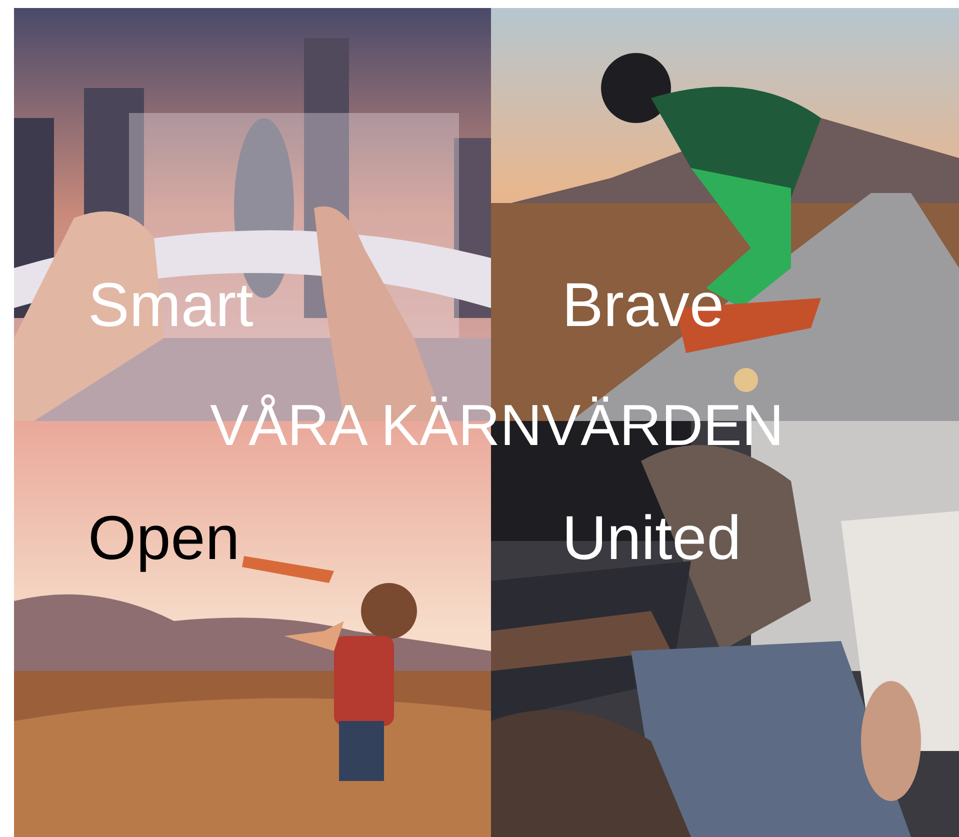 The image size is (959, 837). I want to click on value-label: Open, so click(164, 539).